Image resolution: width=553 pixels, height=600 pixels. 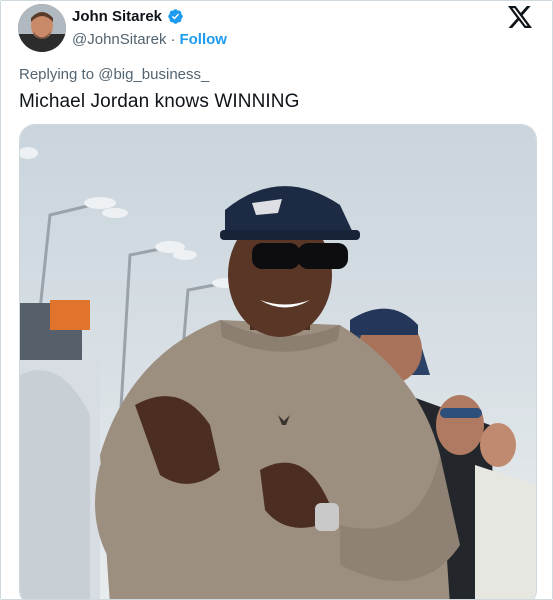 What do you see at coordinates (153, 74) in the screenshot?
I see `reply-mention-link: @big_business_` at bounding box center [153, 74].